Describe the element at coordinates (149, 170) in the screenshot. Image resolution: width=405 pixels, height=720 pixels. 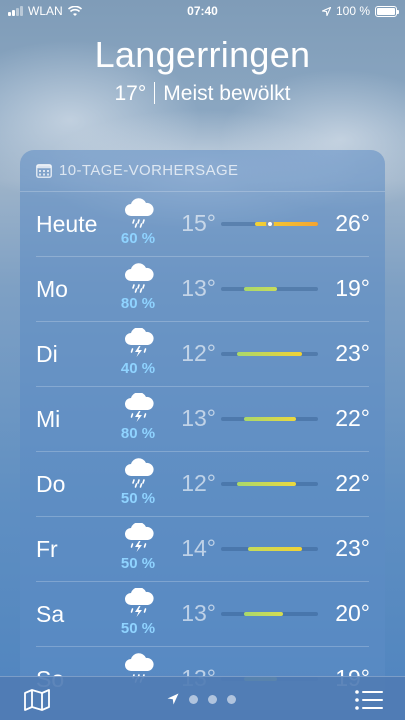
I see `card-title: 10-TAGE-VORHERSAGE` at that location.